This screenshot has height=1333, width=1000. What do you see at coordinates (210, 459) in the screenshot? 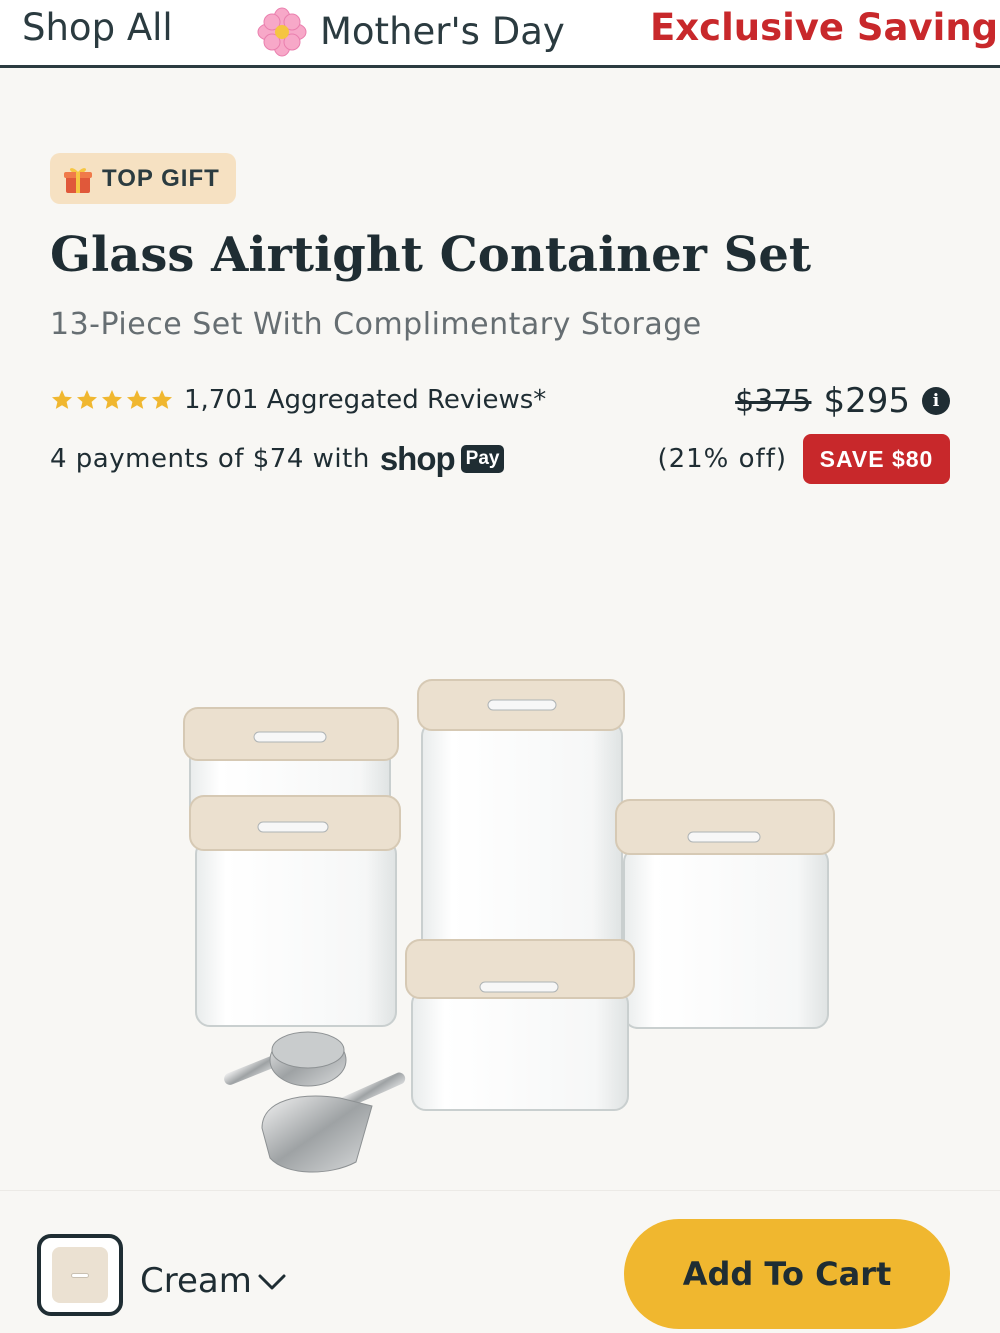
I see `payments-text: 4 payments of $74 with` at bounding box center [210, 459].